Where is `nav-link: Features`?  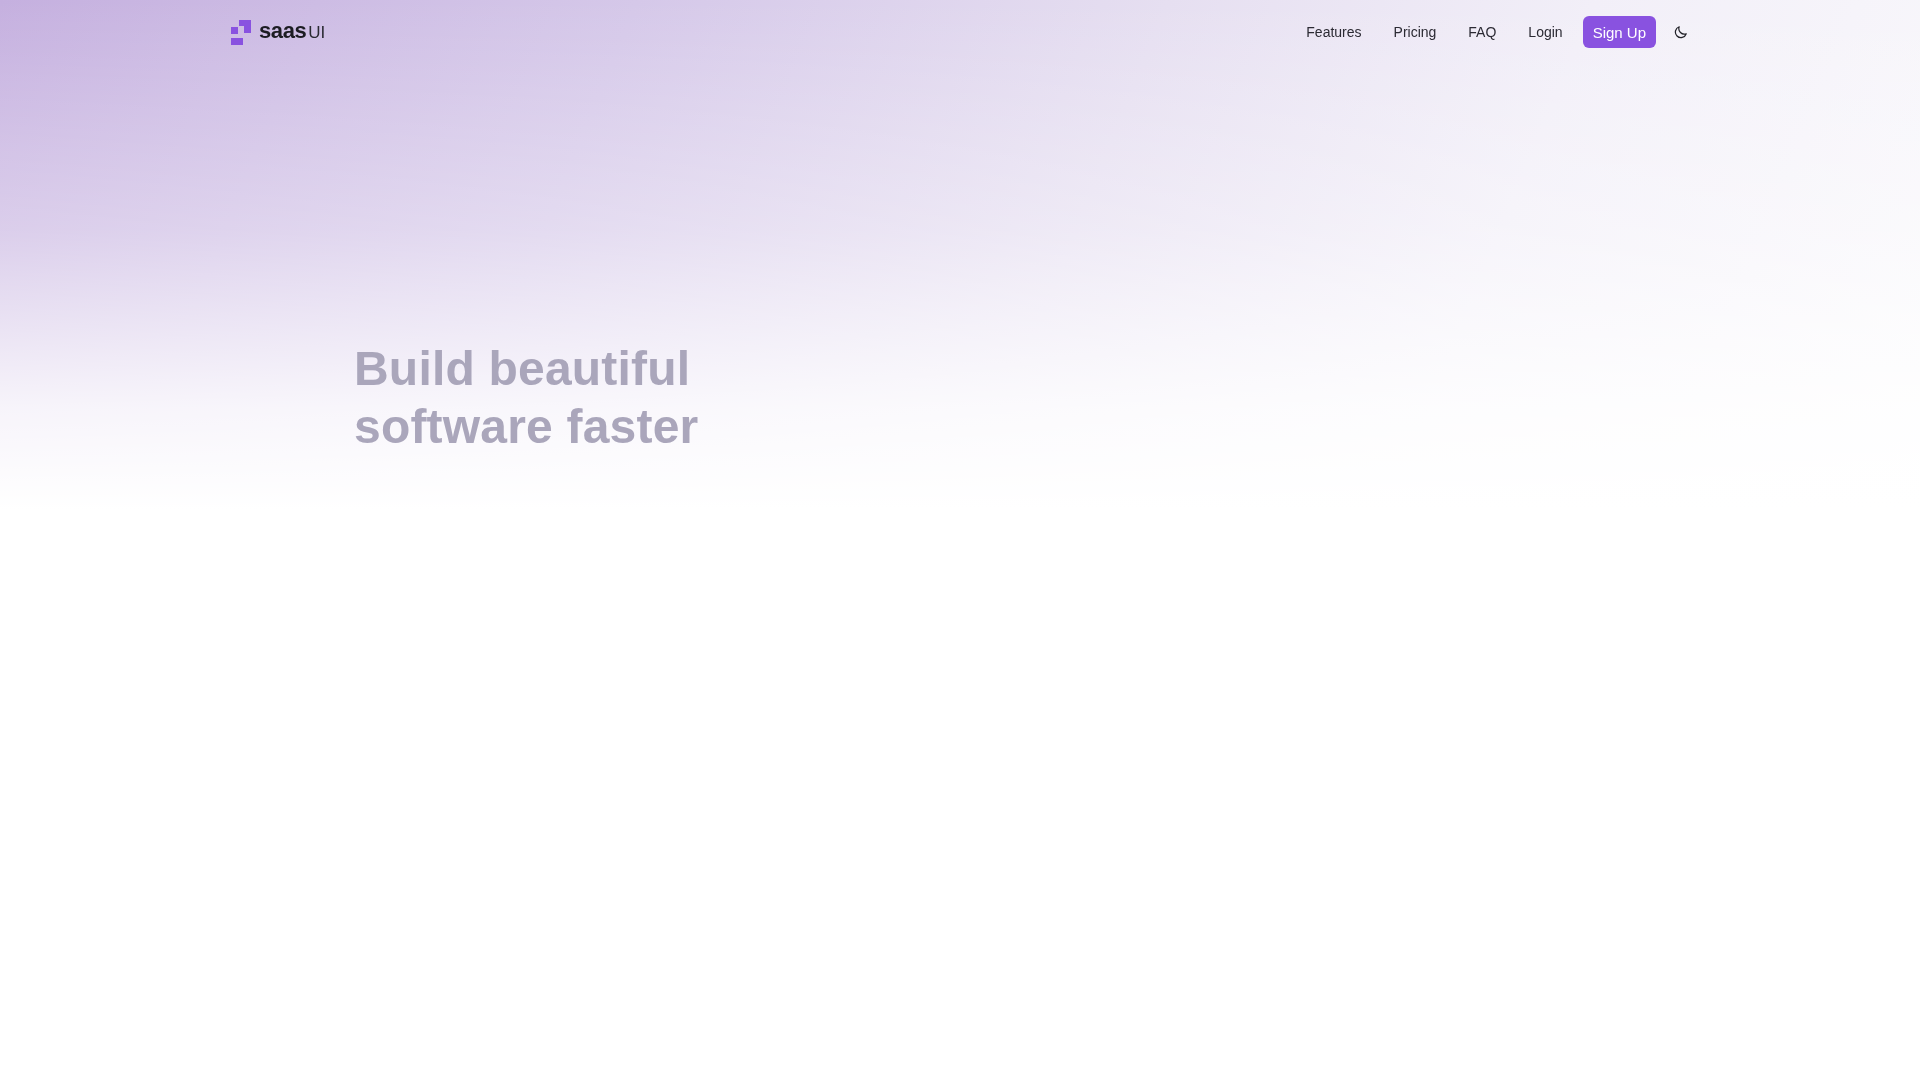
nav-link: Features is located at coordinates (1334, 32).